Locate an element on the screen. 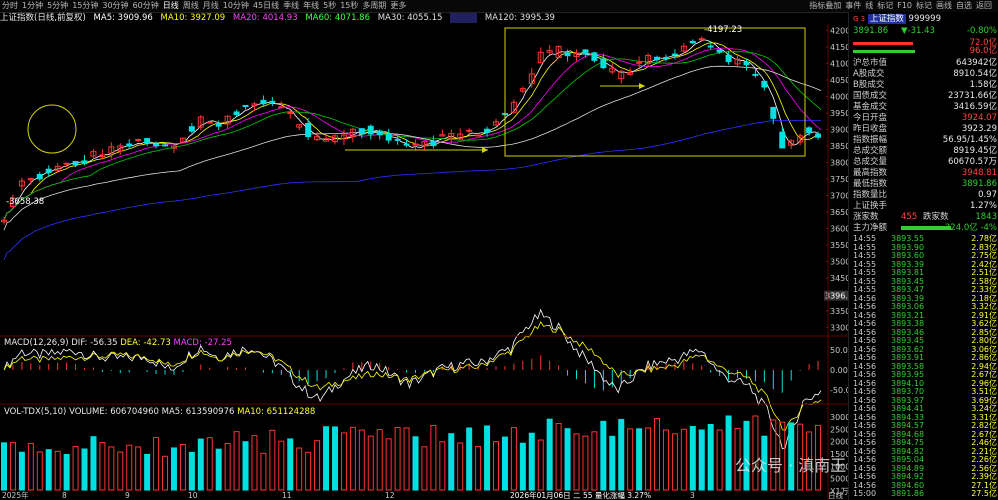  stat-label: 上证换手 is located at coordinates (870, 206).